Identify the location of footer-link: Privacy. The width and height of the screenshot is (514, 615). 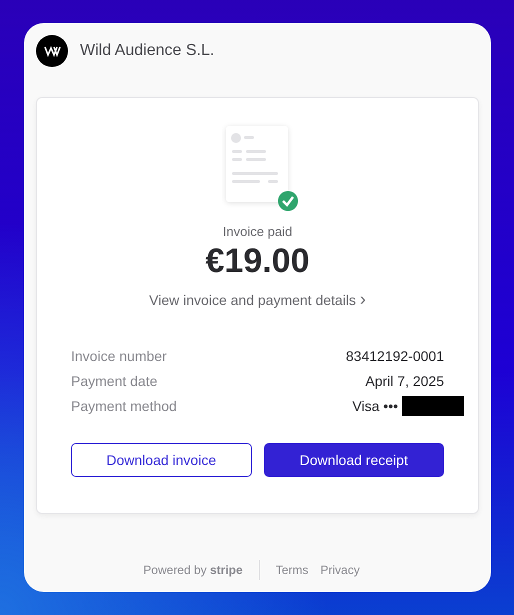
(340, 570).